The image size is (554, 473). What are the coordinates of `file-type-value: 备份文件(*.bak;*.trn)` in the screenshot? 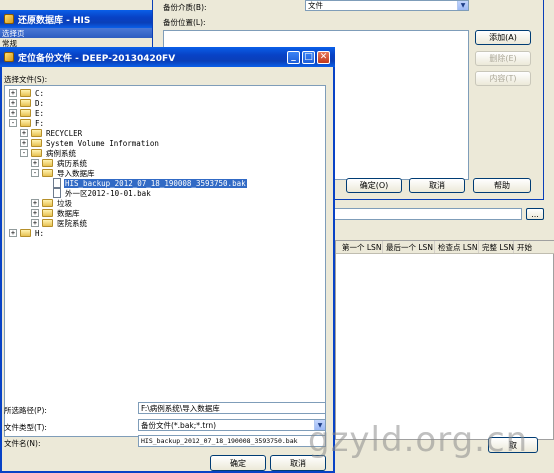 It's located at (178, 425).